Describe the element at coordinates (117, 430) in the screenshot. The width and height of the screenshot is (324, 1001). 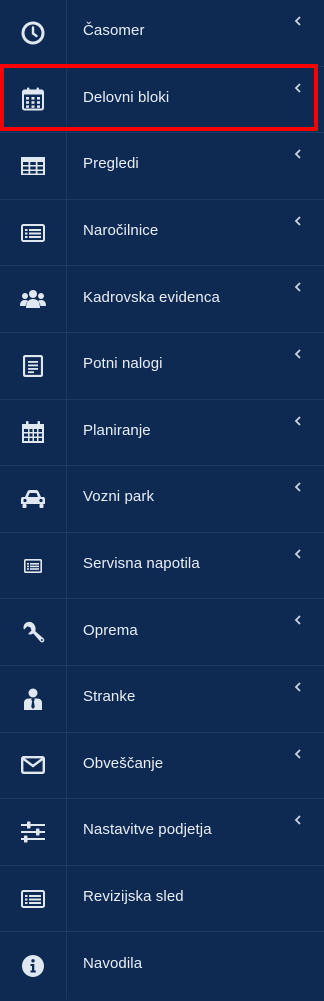
I see `sidebar-item-label: Planiranje` at that location.